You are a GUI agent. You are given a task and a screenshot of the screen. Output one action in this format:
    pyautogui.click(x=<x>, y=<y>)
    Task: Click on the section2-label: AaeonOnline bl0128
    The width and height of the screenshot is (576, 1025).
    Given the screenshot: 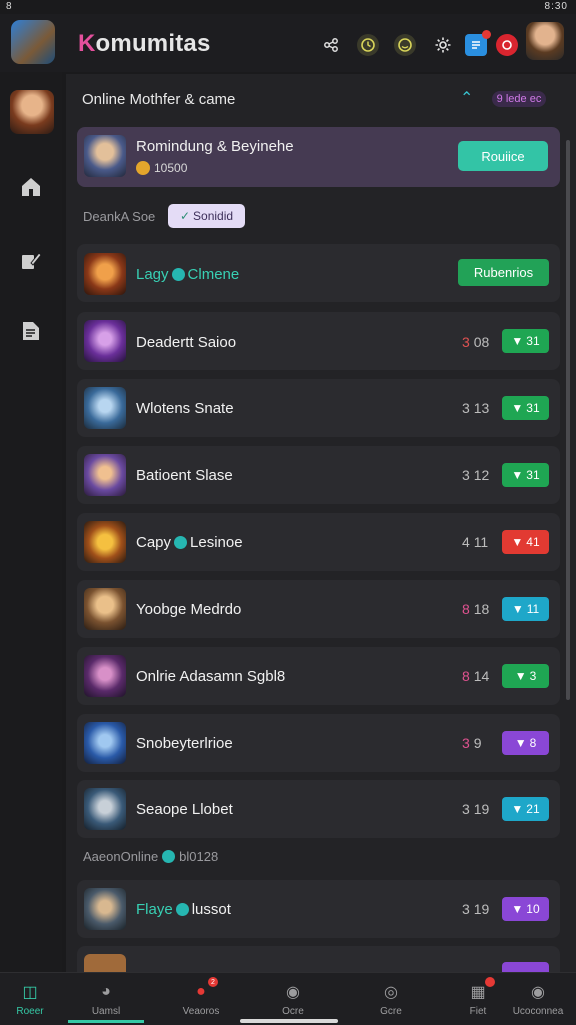 What is the action you would take?
    pyautogui.click(x=151, y=856)
    